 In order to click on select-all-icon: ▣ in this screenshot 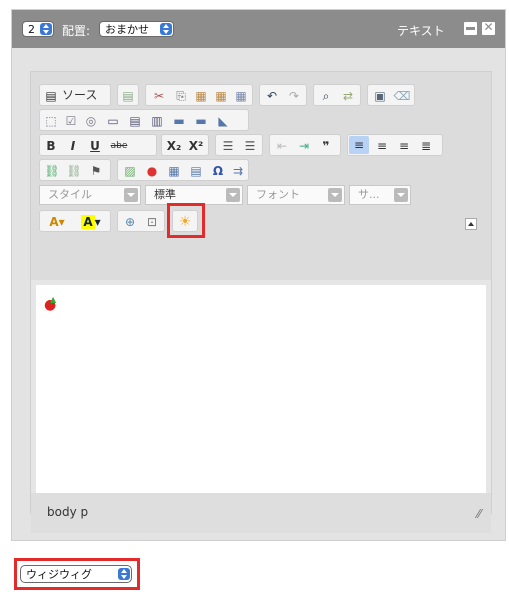, I will do `click(380, 96)`.